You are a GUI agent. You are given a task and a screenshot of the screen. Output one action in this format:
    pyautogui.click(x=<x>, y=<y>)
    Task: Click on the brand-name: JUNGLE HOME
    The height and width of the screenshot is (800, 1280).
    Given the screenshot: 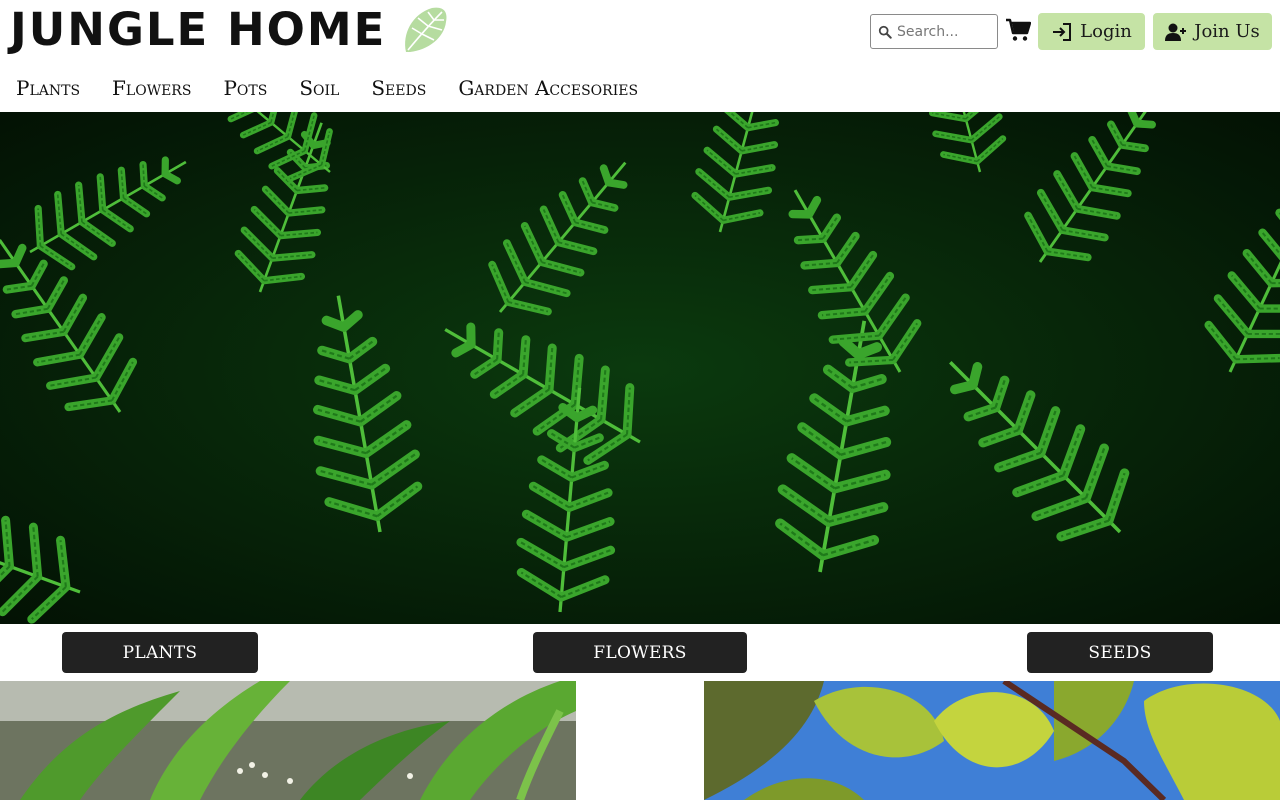 What is the action you would take?
    pyautogui.click(x=198, y=29)
    